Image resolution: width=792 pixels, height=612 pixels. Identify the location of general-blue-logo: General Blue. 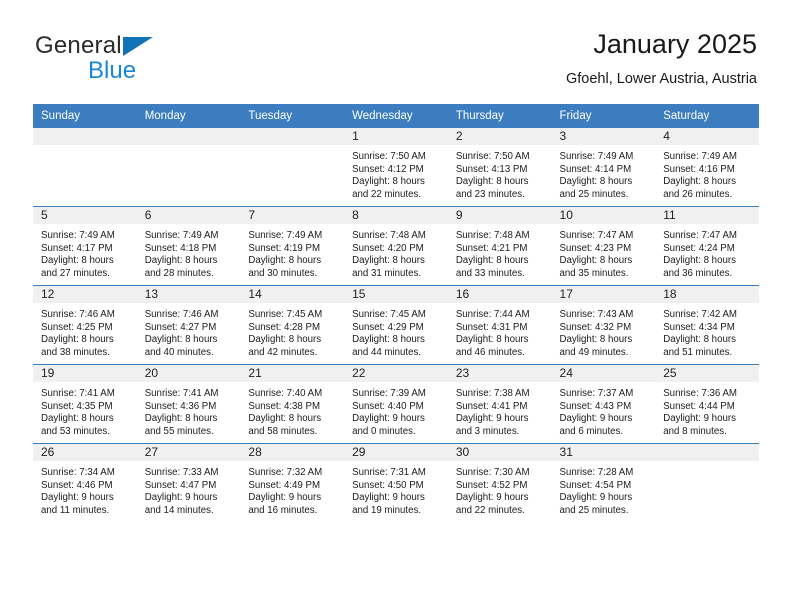
(125, 58).